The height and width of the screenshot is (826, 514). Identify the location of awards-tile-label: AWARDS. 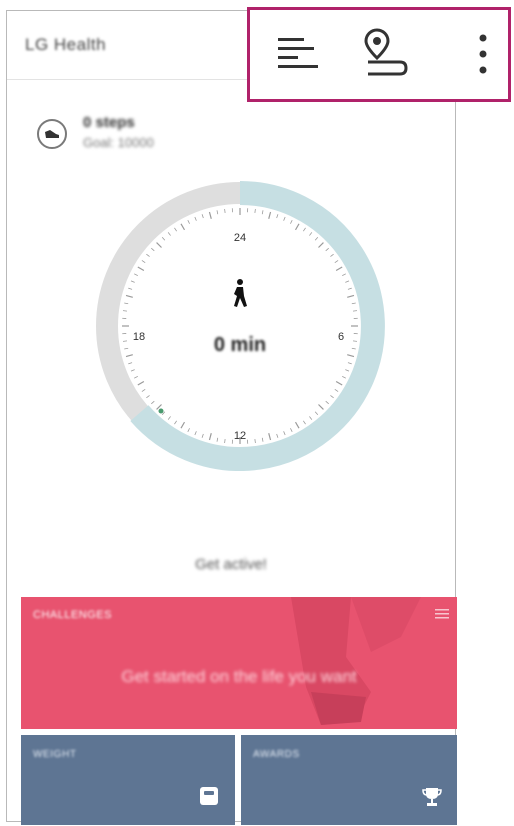
(276, 754).